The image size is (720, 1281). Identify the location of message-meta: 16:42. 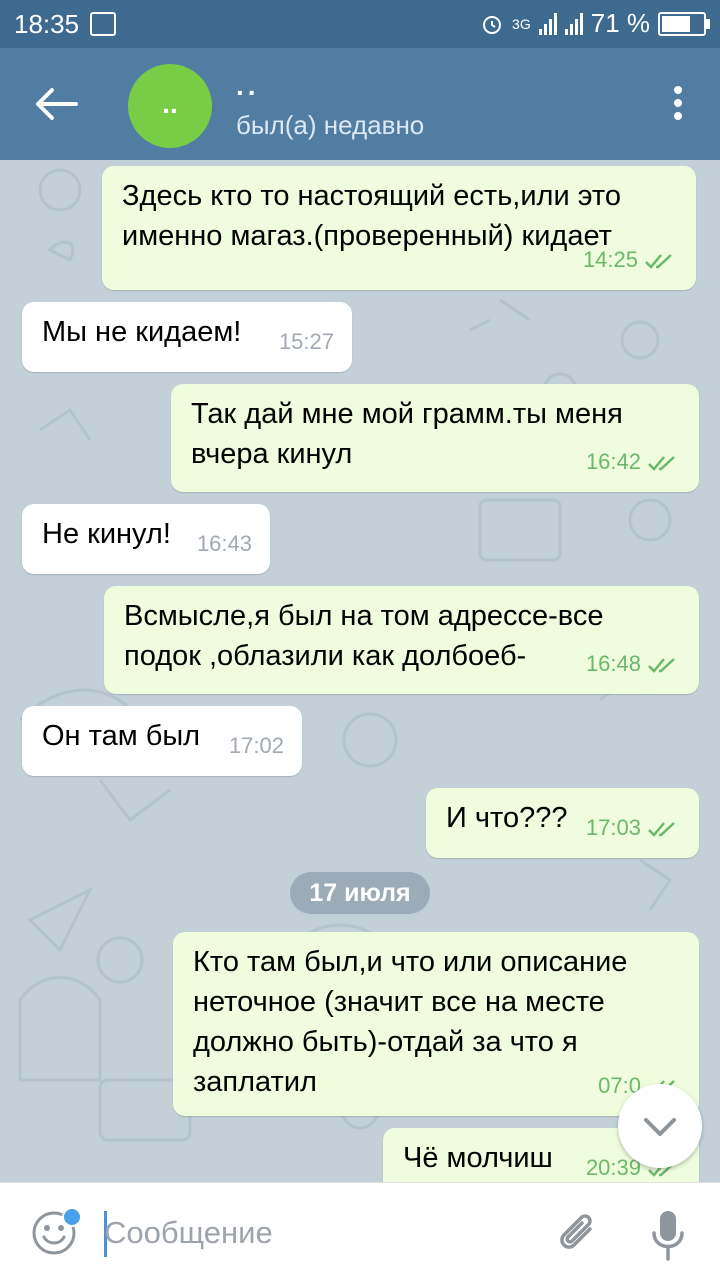
(633, 462).